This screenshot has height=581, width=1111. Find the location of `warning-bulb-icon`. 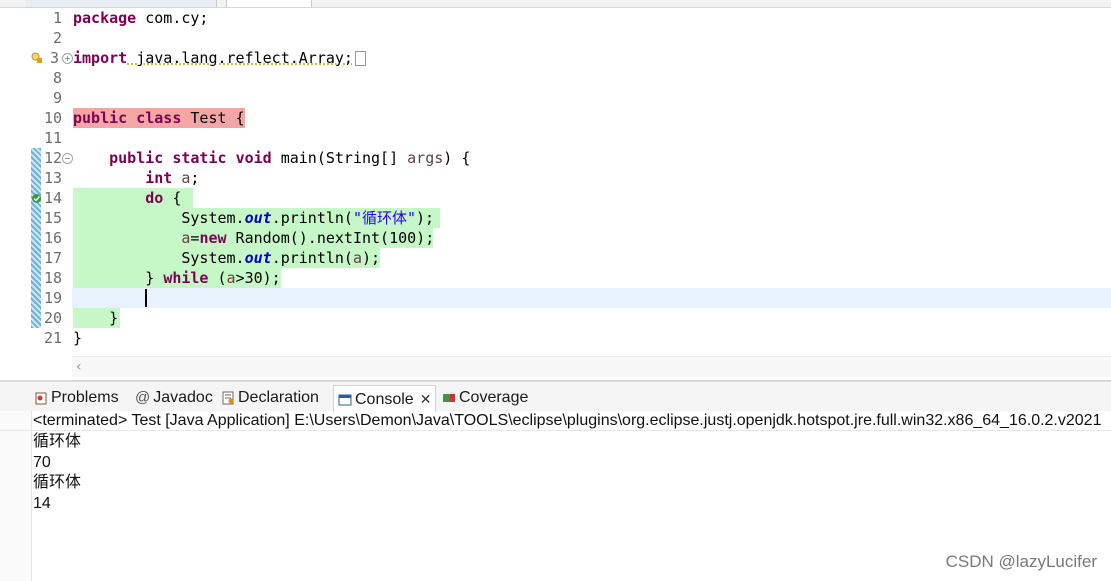

warning-bulb-icon is located at coordinates (36, 57).